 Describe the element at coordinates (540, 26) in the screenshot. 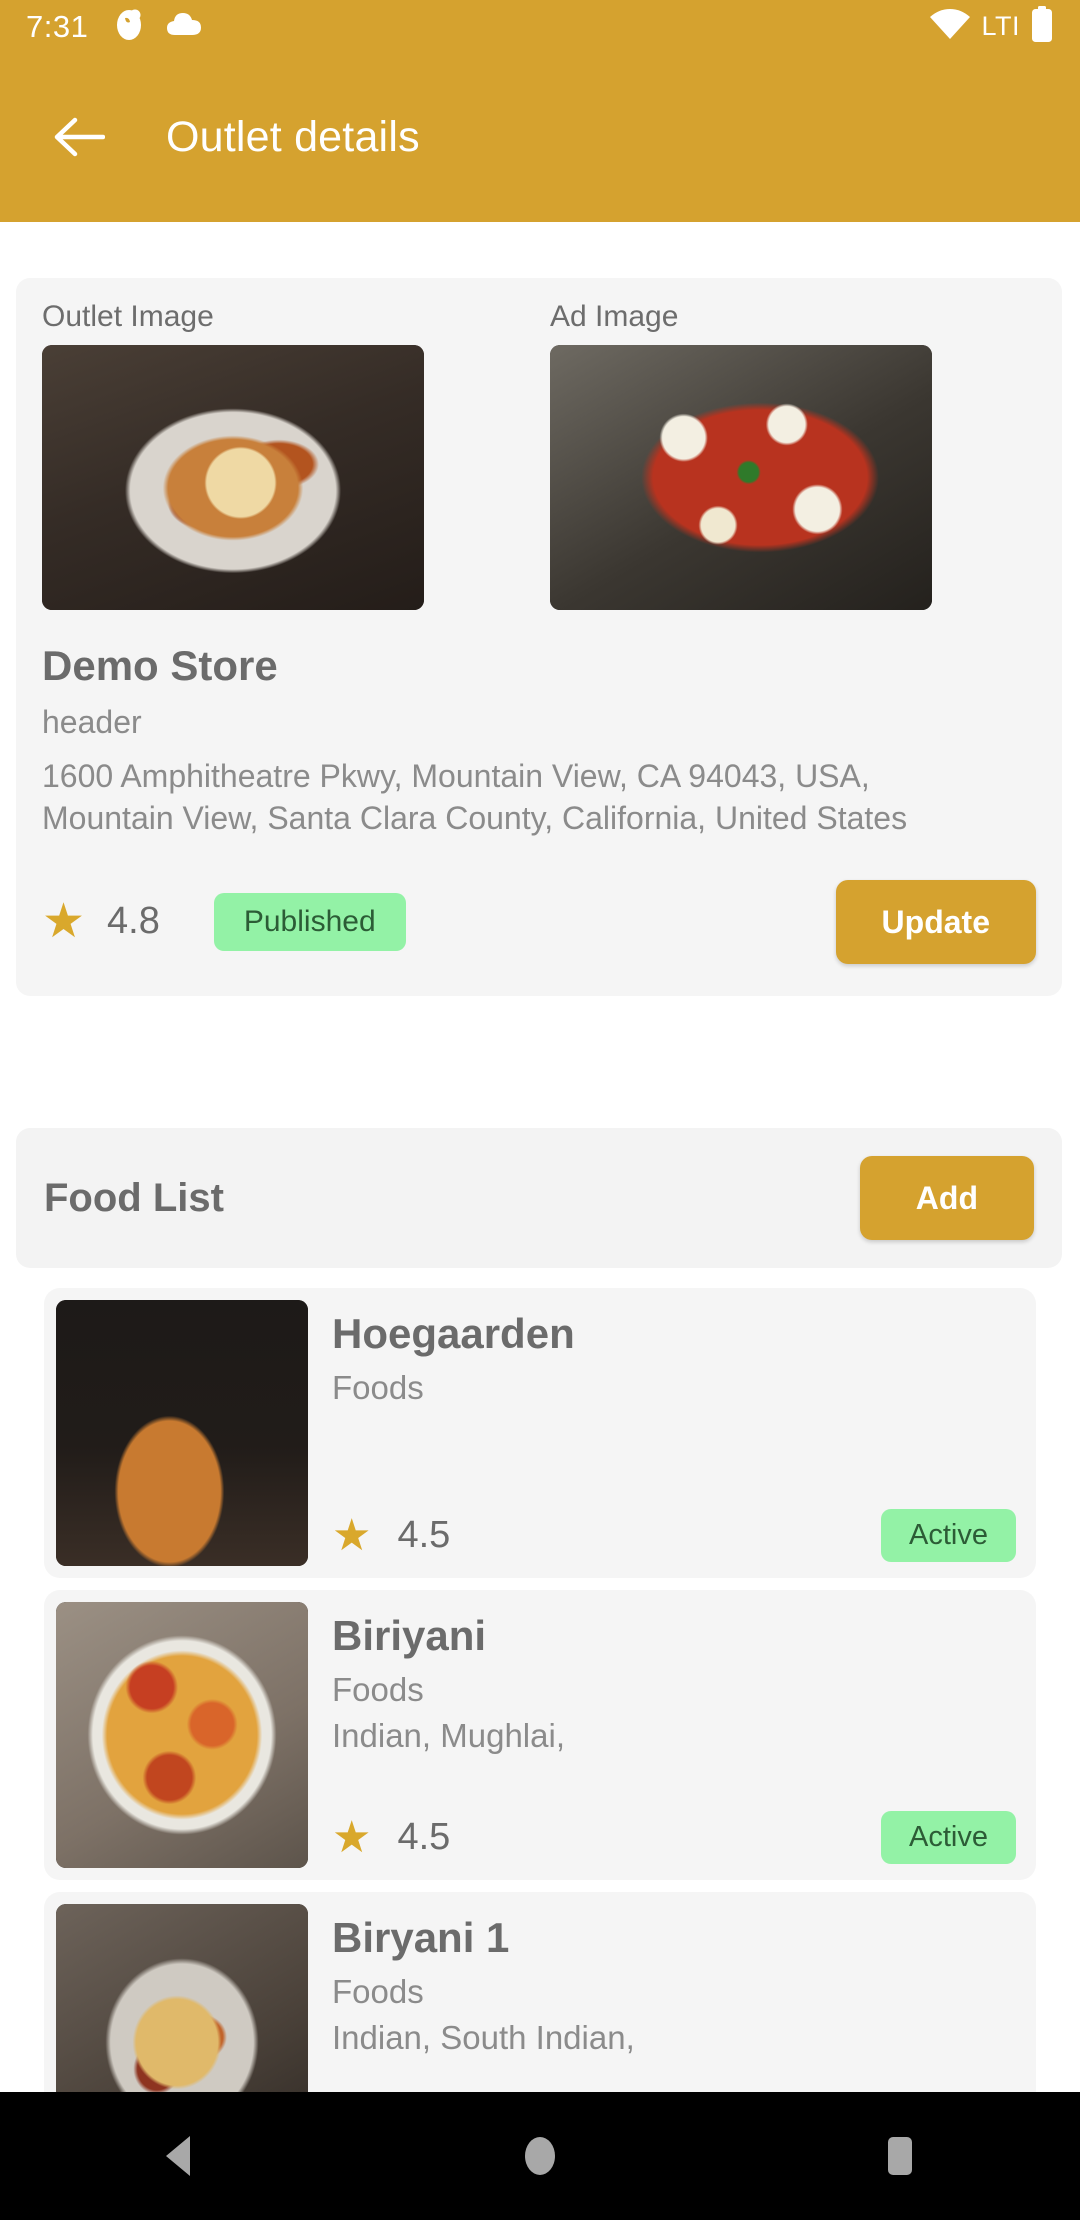

I see `status-bar: 7:31 LTI` at that location.